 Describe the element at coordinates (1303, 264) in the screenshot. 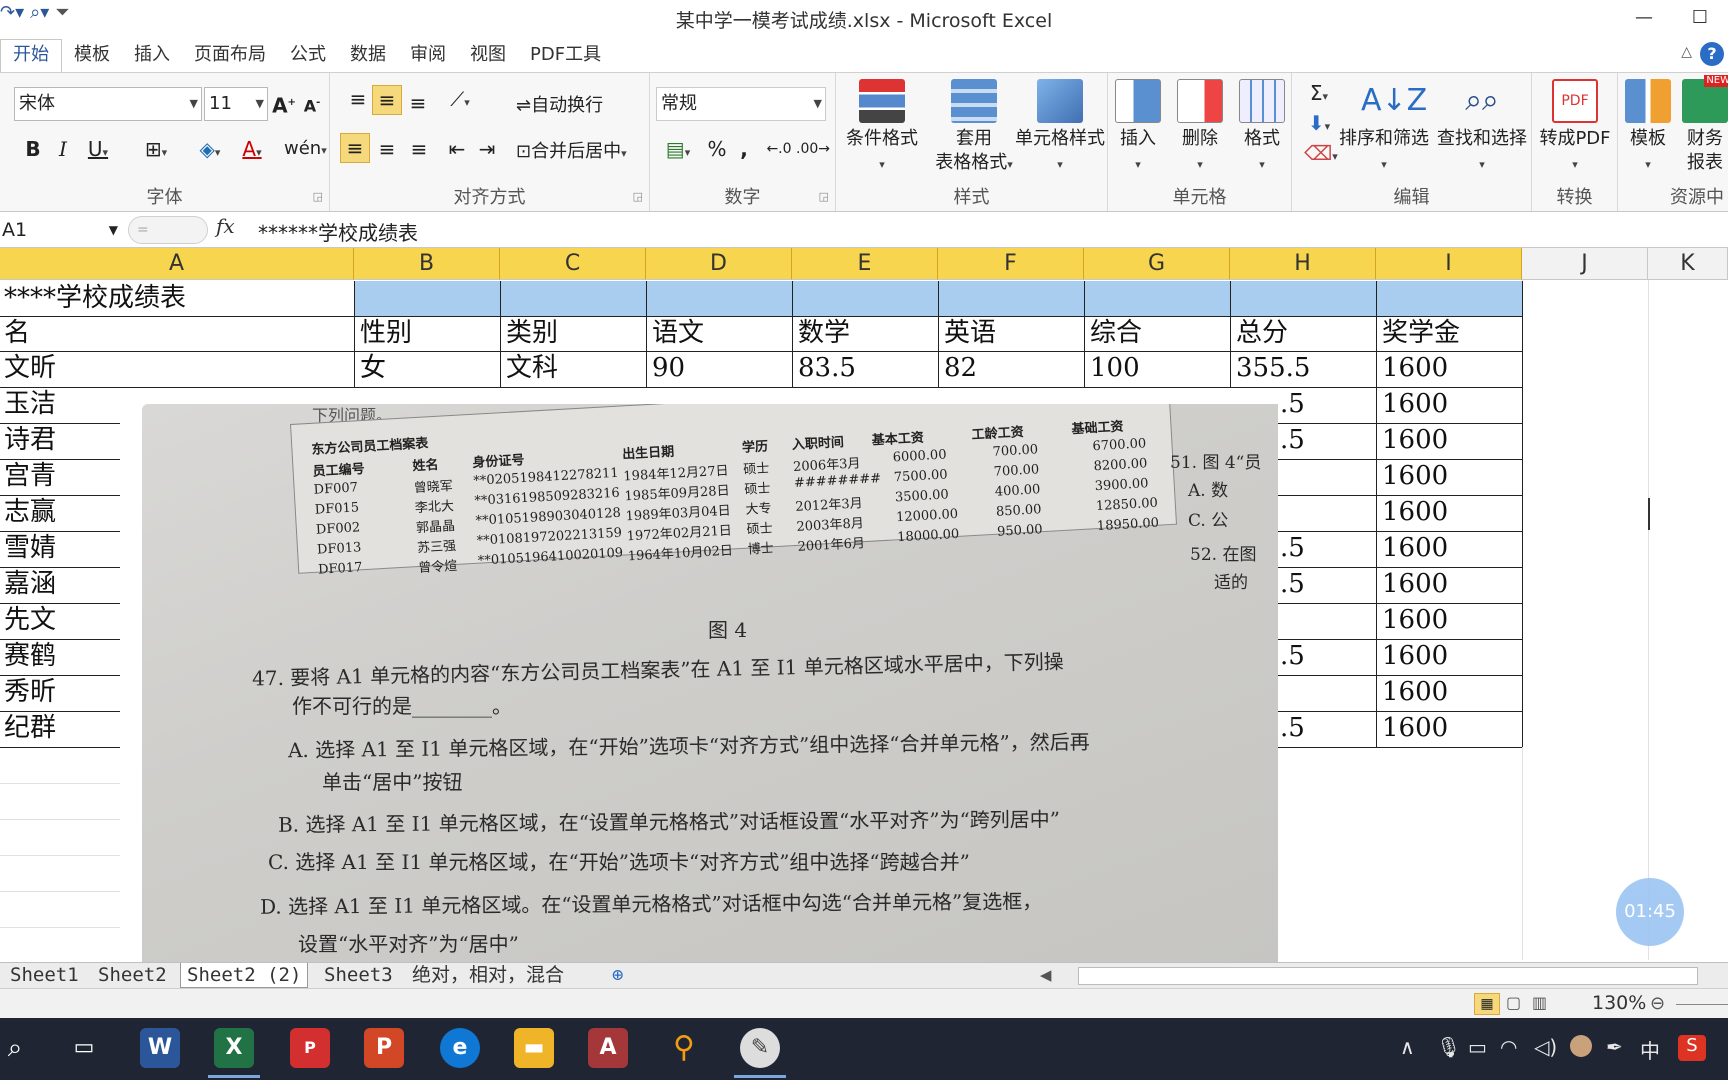

I see `column-header-h: H` at that location.